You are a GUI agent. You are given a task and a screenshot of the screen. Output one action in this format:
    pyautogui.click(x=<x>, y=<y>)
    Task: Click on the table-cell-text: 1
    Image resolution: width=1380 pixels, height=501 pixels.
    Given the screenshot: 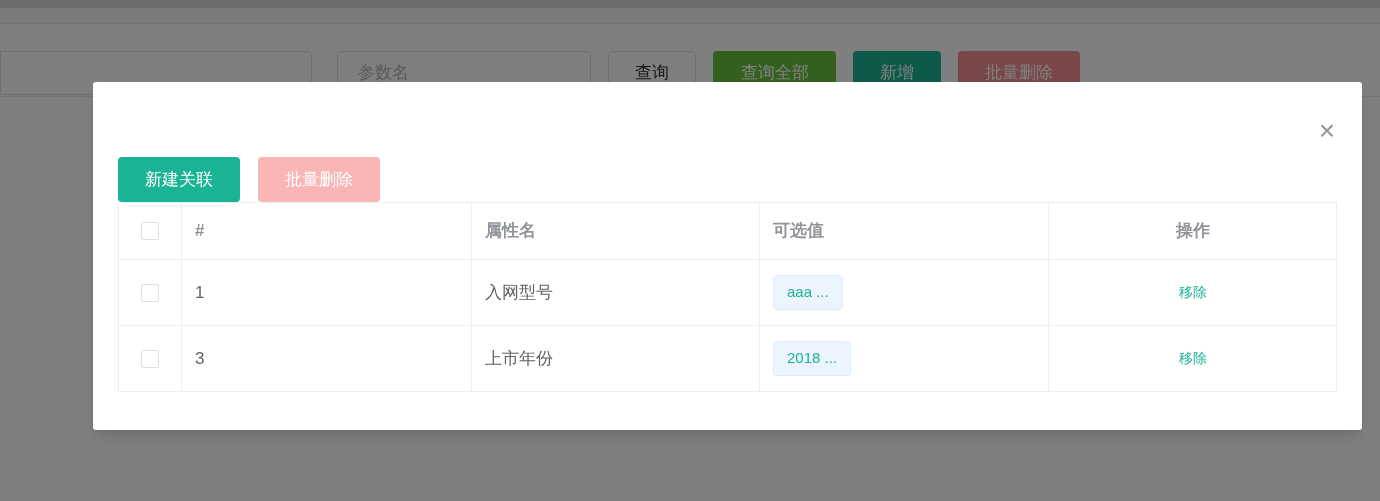 What is the action you would take?
    pyautogui.click(x=200, y=292)
    